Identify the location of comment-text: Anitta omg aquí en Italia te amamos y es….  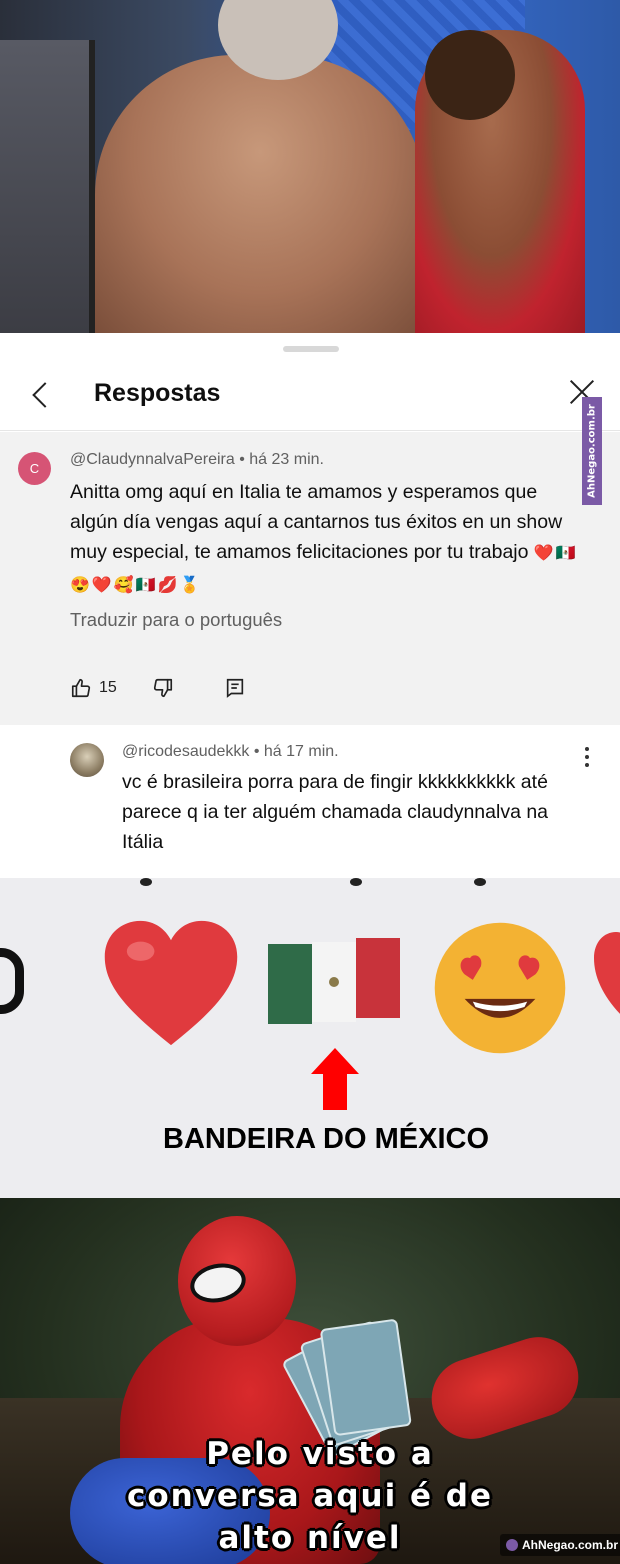
(316, 522).